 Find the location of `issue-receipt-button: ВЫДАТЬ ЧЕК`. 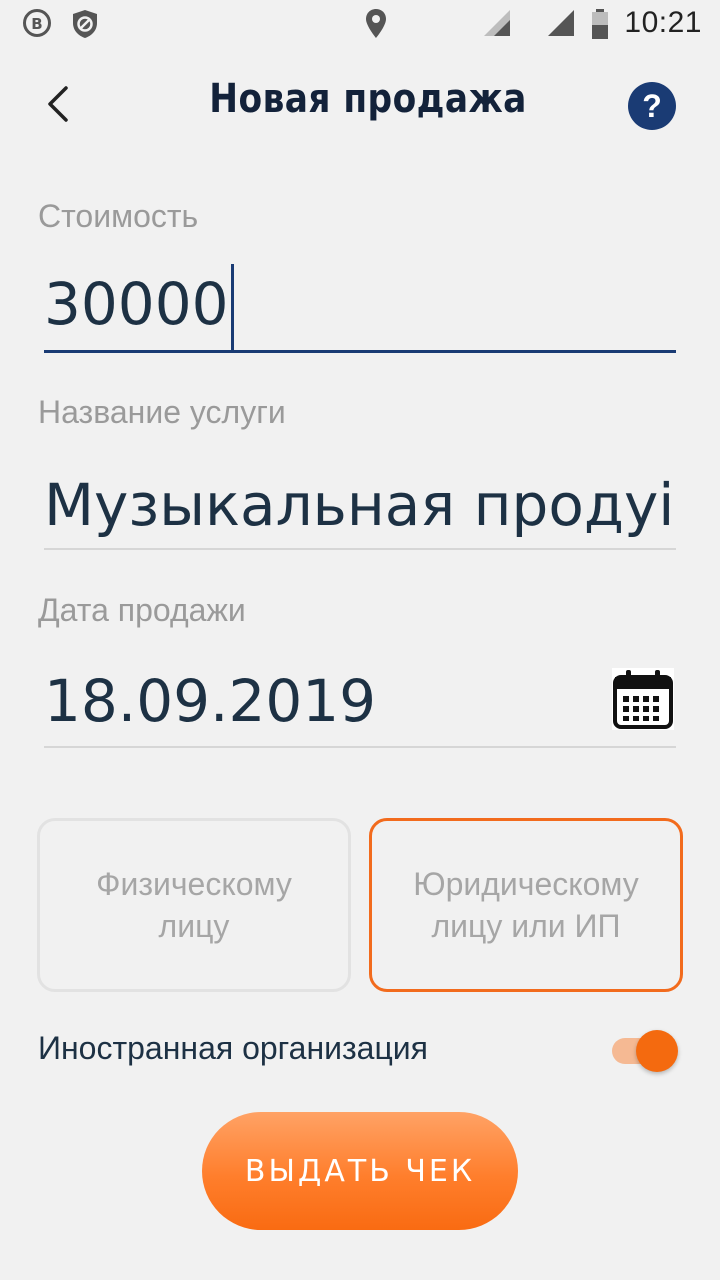

issue-receipt-button: ВЫДАТЬ ЧЕК is located at coordinates (360, 1171).